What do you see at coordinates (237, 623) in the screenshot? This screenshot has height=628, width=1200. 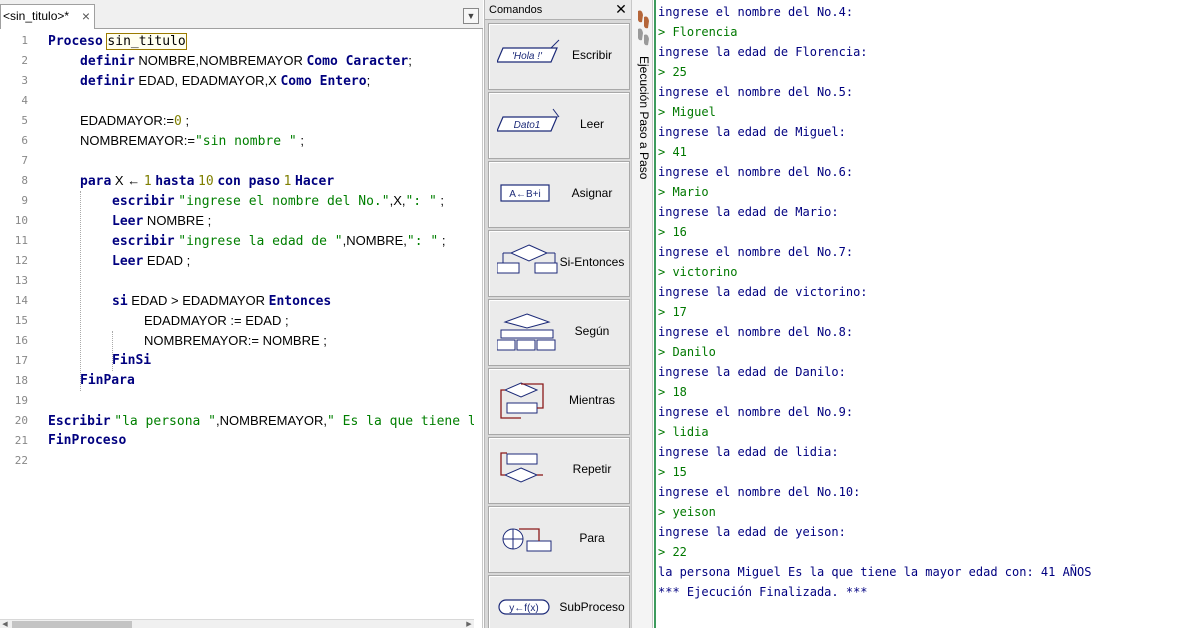 I see `horizontal-scrollbar: ◀ ▶` at bounding box center [237, 623].